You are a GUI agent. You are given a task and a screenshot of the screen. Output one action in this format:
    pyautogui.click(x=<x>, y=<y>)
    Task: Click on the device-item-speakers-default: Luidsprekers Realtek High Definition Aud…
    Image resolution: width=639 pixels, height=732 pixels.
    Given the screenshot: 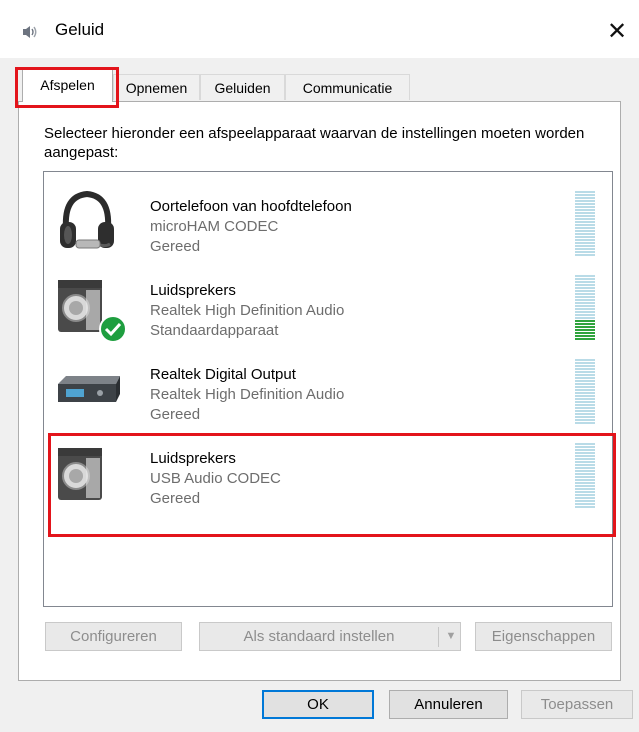 What is the action you would take?
    pyautogui.click(x=328, y=302)
    